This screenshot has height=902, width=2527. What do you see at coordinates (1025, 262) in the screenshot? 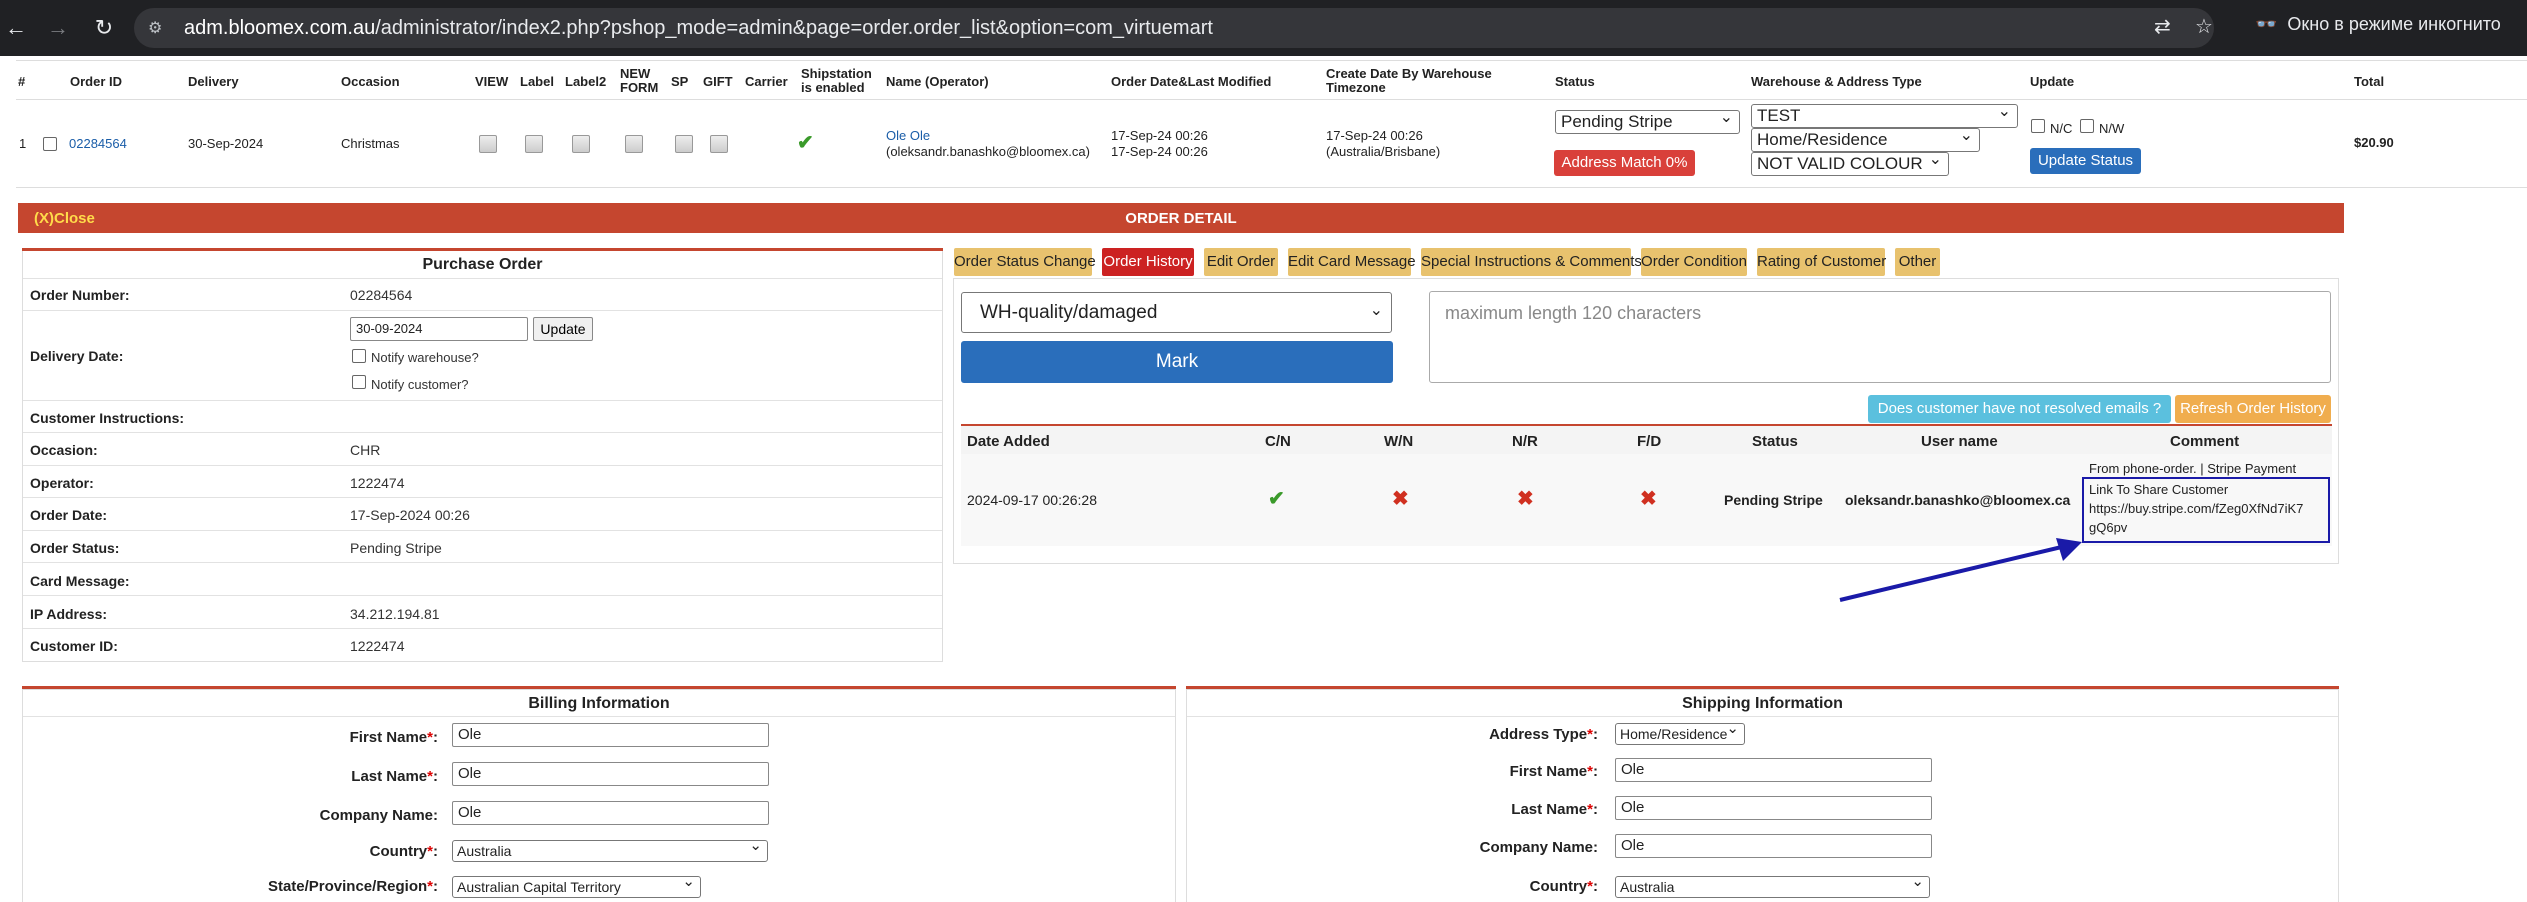
I see `tab-order-status-change: Order Status Change` at bounding box center [1025, 262].